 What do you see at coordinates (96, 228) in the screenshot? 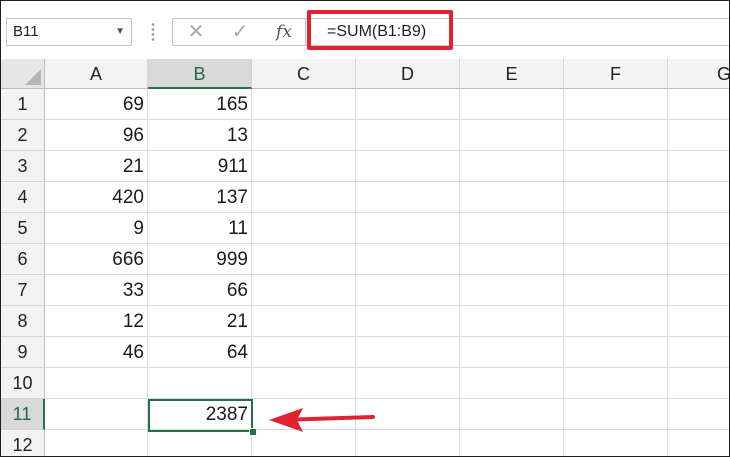
I see `cell-a5: 9` at bounding box center [96, 228].